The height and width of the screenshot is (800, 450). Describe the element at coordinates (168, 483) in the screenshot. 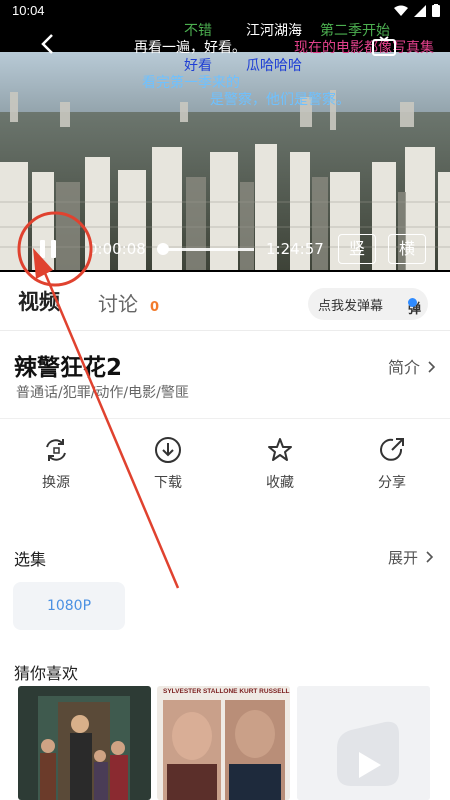

I see `download-label: 下载` at that location.